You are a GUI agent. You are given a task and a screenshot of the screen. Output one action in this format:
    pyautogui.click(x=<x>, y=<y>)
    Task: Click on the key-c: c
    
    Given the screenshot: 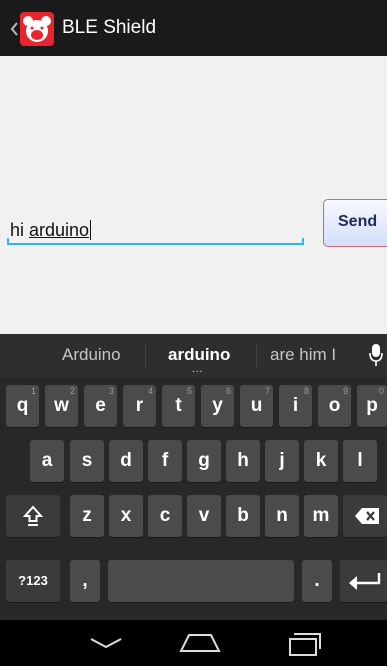 What is the action you would take?
    pyautogui.click(x=165, y=516)
    